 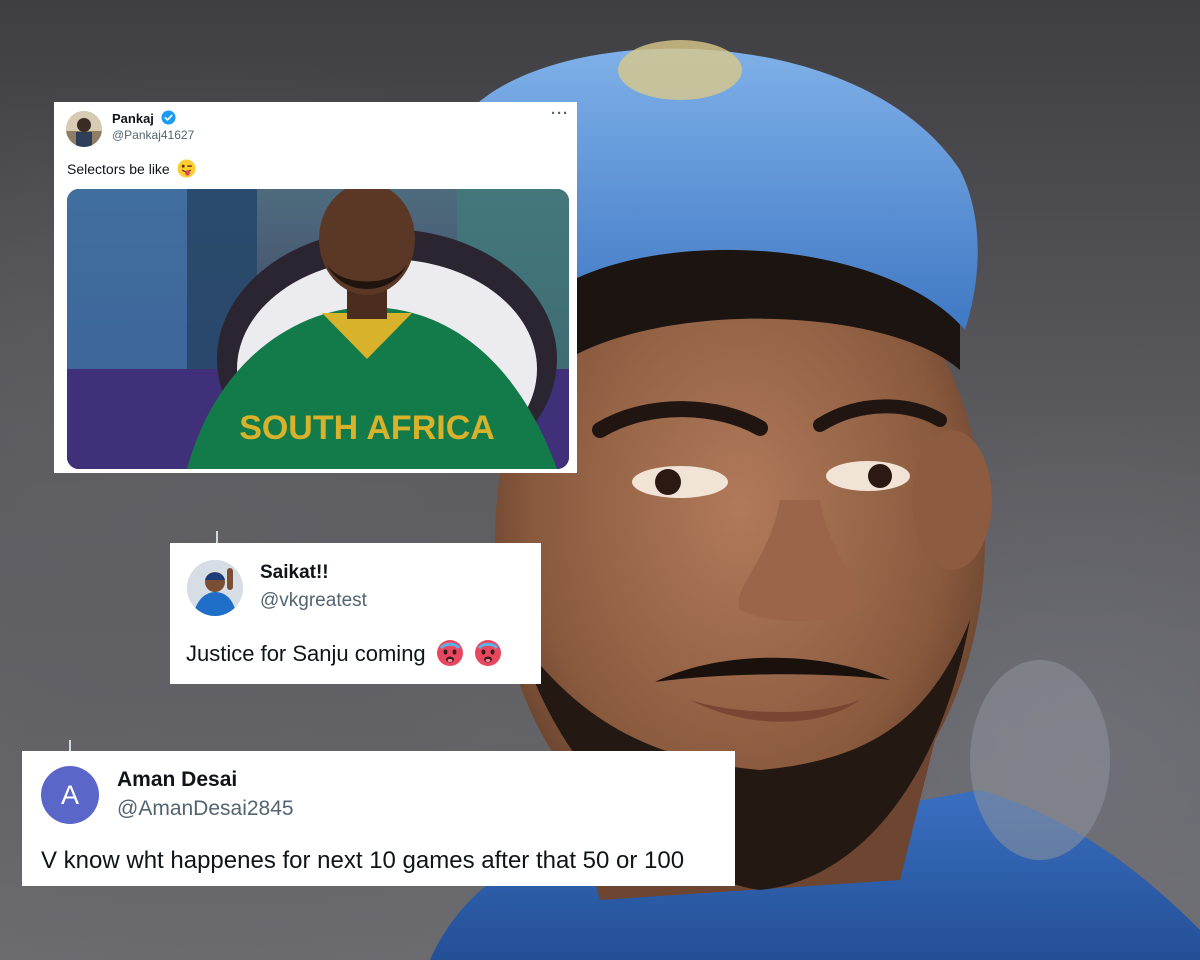 What do you see at coordinates (294, 573) in the screenshot?
I see `display-name: Saikat!!` at bounding box center [294, 573].